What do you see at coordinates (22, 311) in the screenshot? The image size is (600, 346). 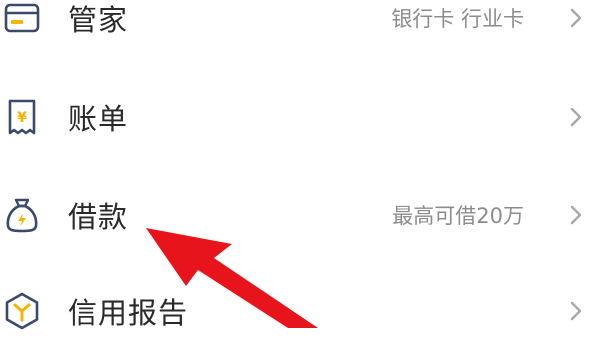 I see `credit-report-icon` at bounding box center [22, 311].